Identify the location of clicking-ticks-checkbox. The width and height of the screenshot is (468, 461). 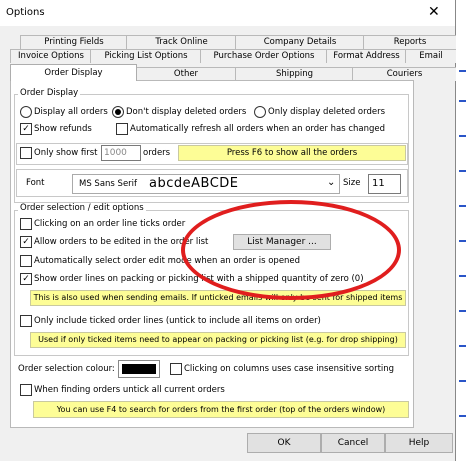
(26, 224).